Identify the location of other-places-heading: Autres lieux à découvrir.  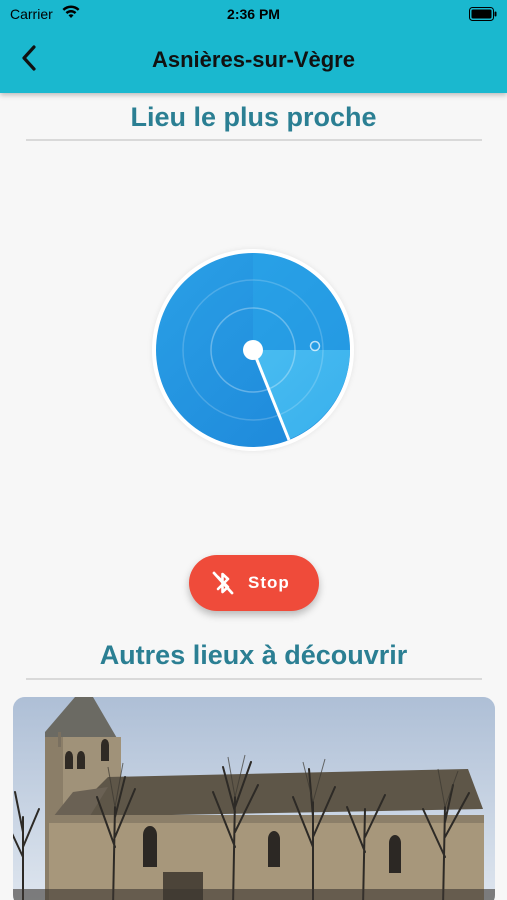
(253, 655).